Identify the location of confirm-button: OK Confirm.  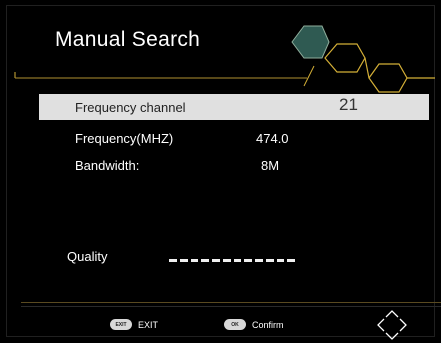
(254, 324).